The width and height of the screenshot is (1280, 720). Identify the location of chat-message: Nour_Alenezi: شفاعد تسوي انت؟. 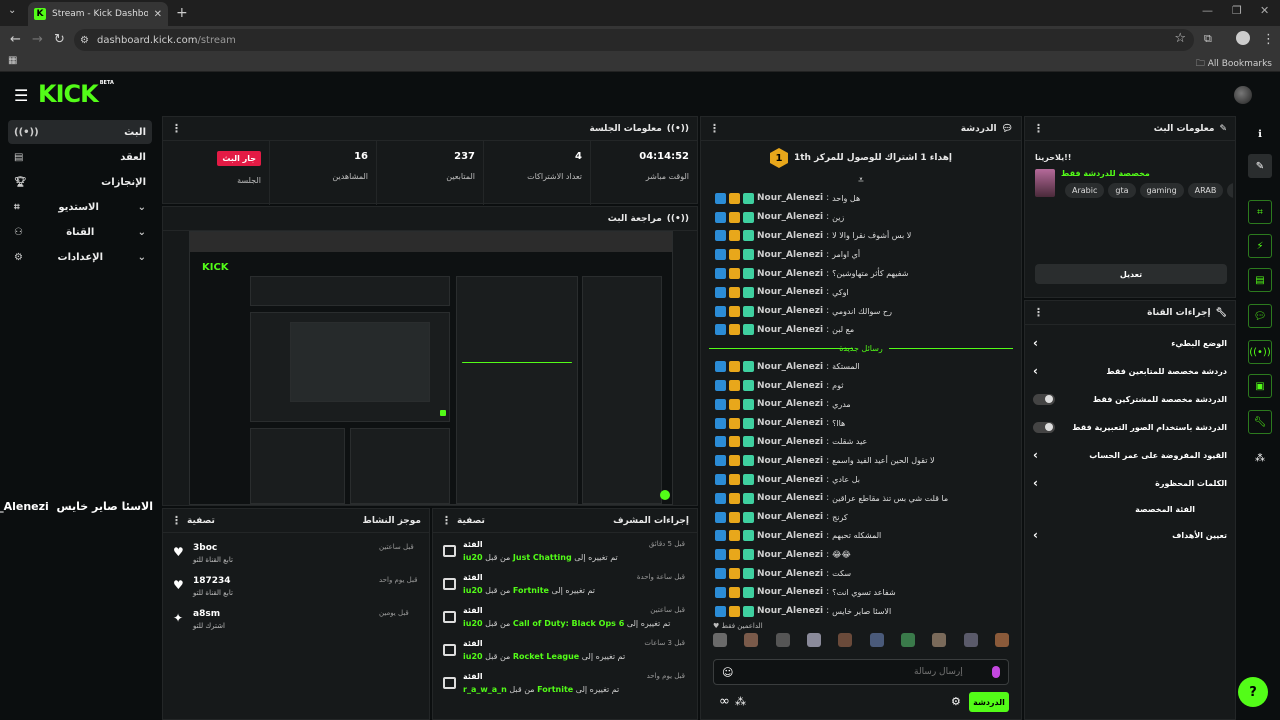
(861, 592).